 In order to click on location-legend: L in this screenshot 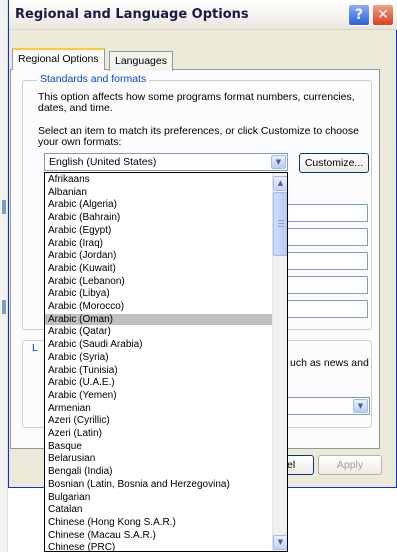, I will do `click(35, 348)`.